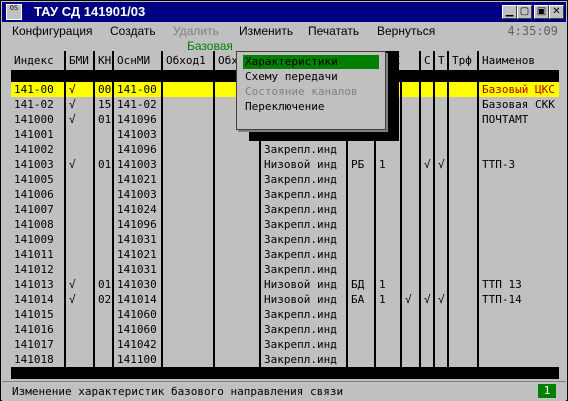 Image resolution: width=568 pixels, height=401 pixels. I want to click on menu-print: Печатать, so click(333, 31).